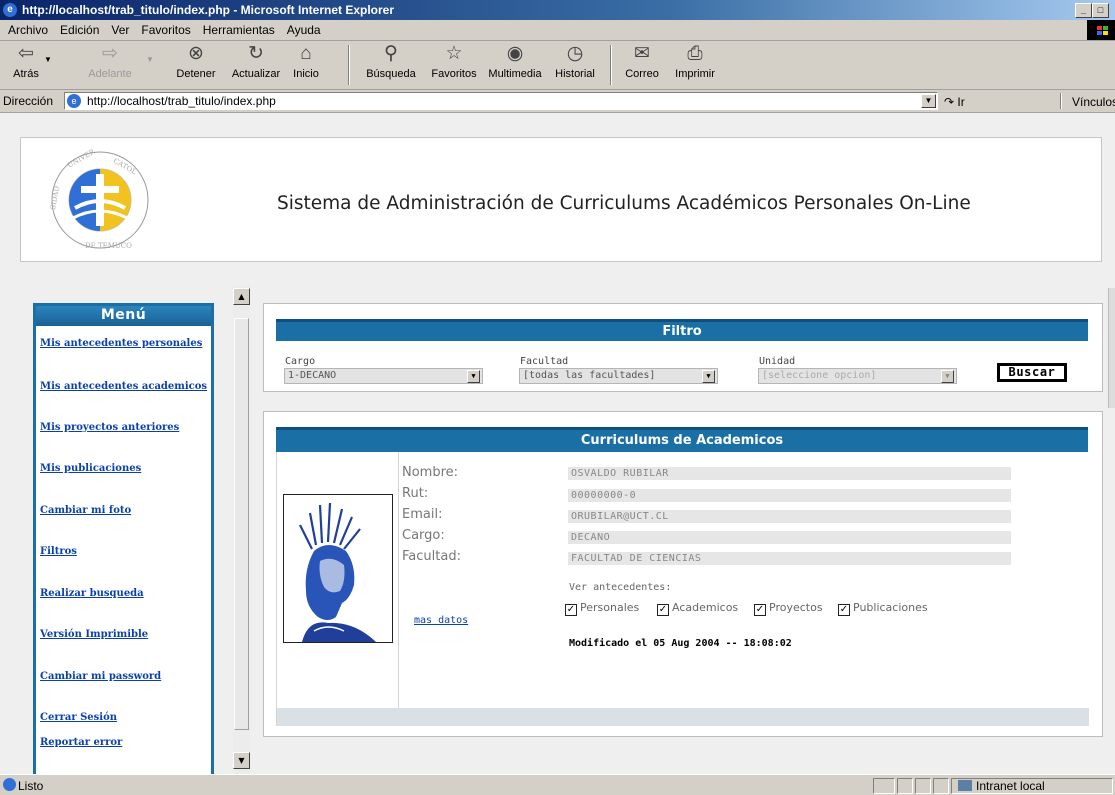  What do you see at coordinates (109, 427) in the screenshot?
I see `menu-link-proyectos: Mis proyectos anteriores` at bounding box center [109, 427].